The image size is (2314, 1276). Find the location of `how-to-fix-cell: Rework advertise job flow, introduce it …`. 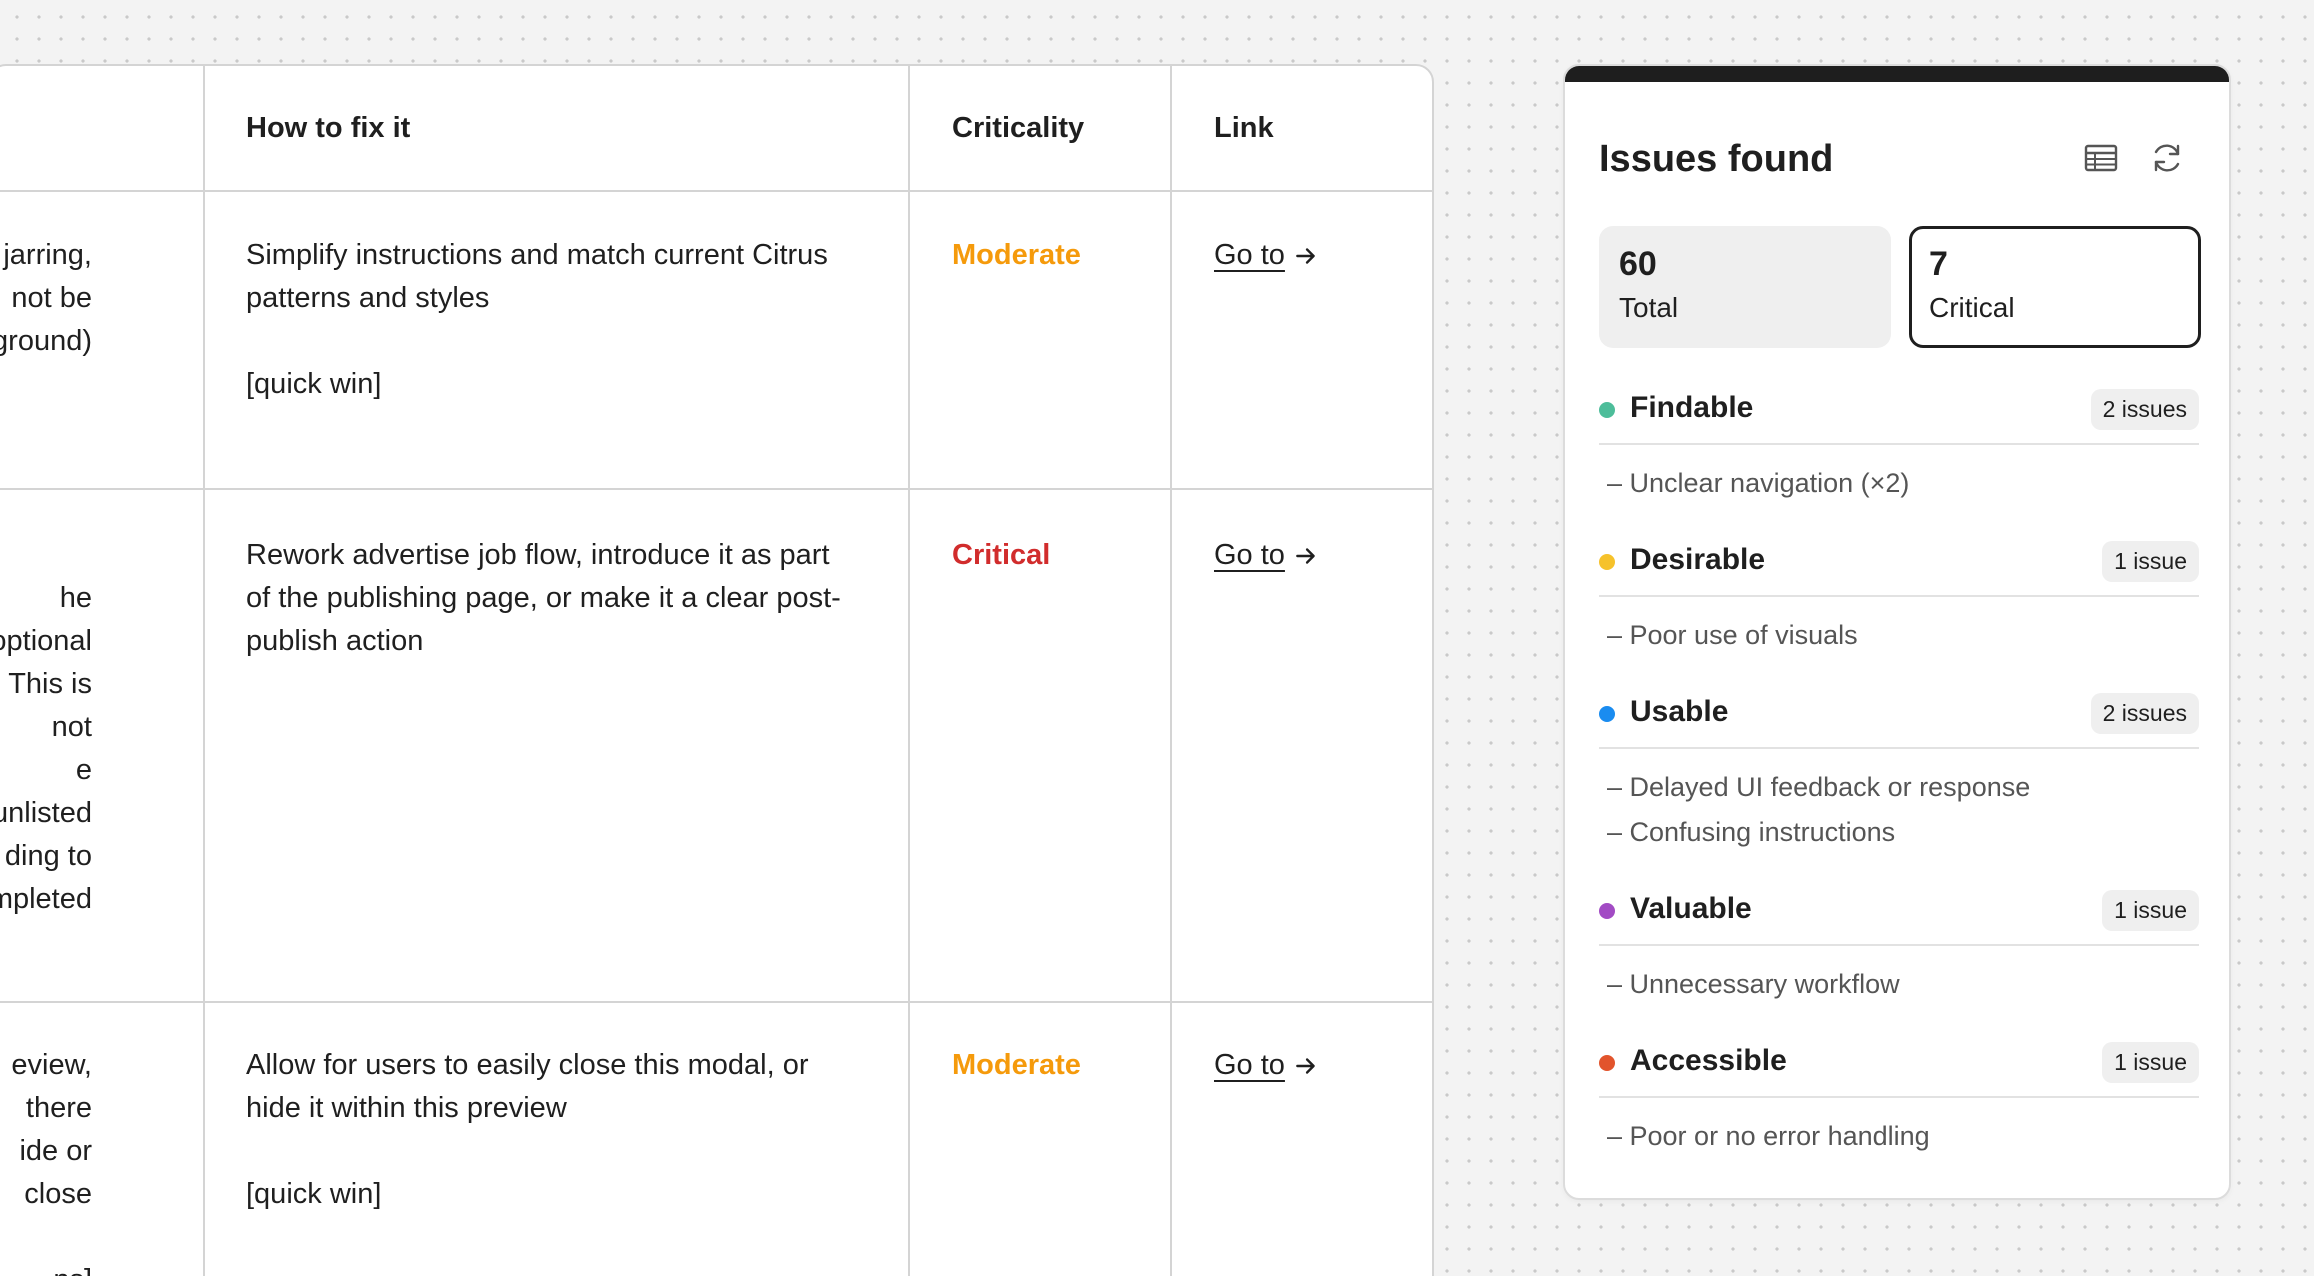

how-to-fix-cell: Rework advertise job flow, introduce it … is located at coordinates (543, 598).